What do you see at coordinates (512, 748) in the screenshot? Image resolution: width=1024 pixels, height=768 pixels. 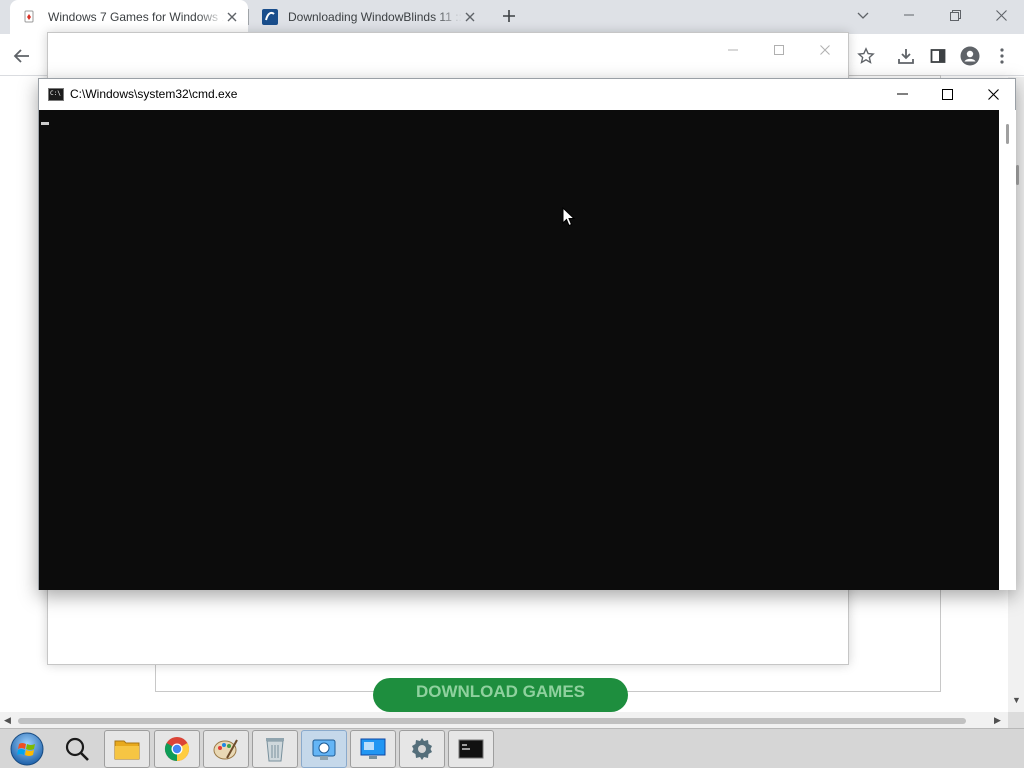 I see `taskbar` at bounding box center [512, 748].